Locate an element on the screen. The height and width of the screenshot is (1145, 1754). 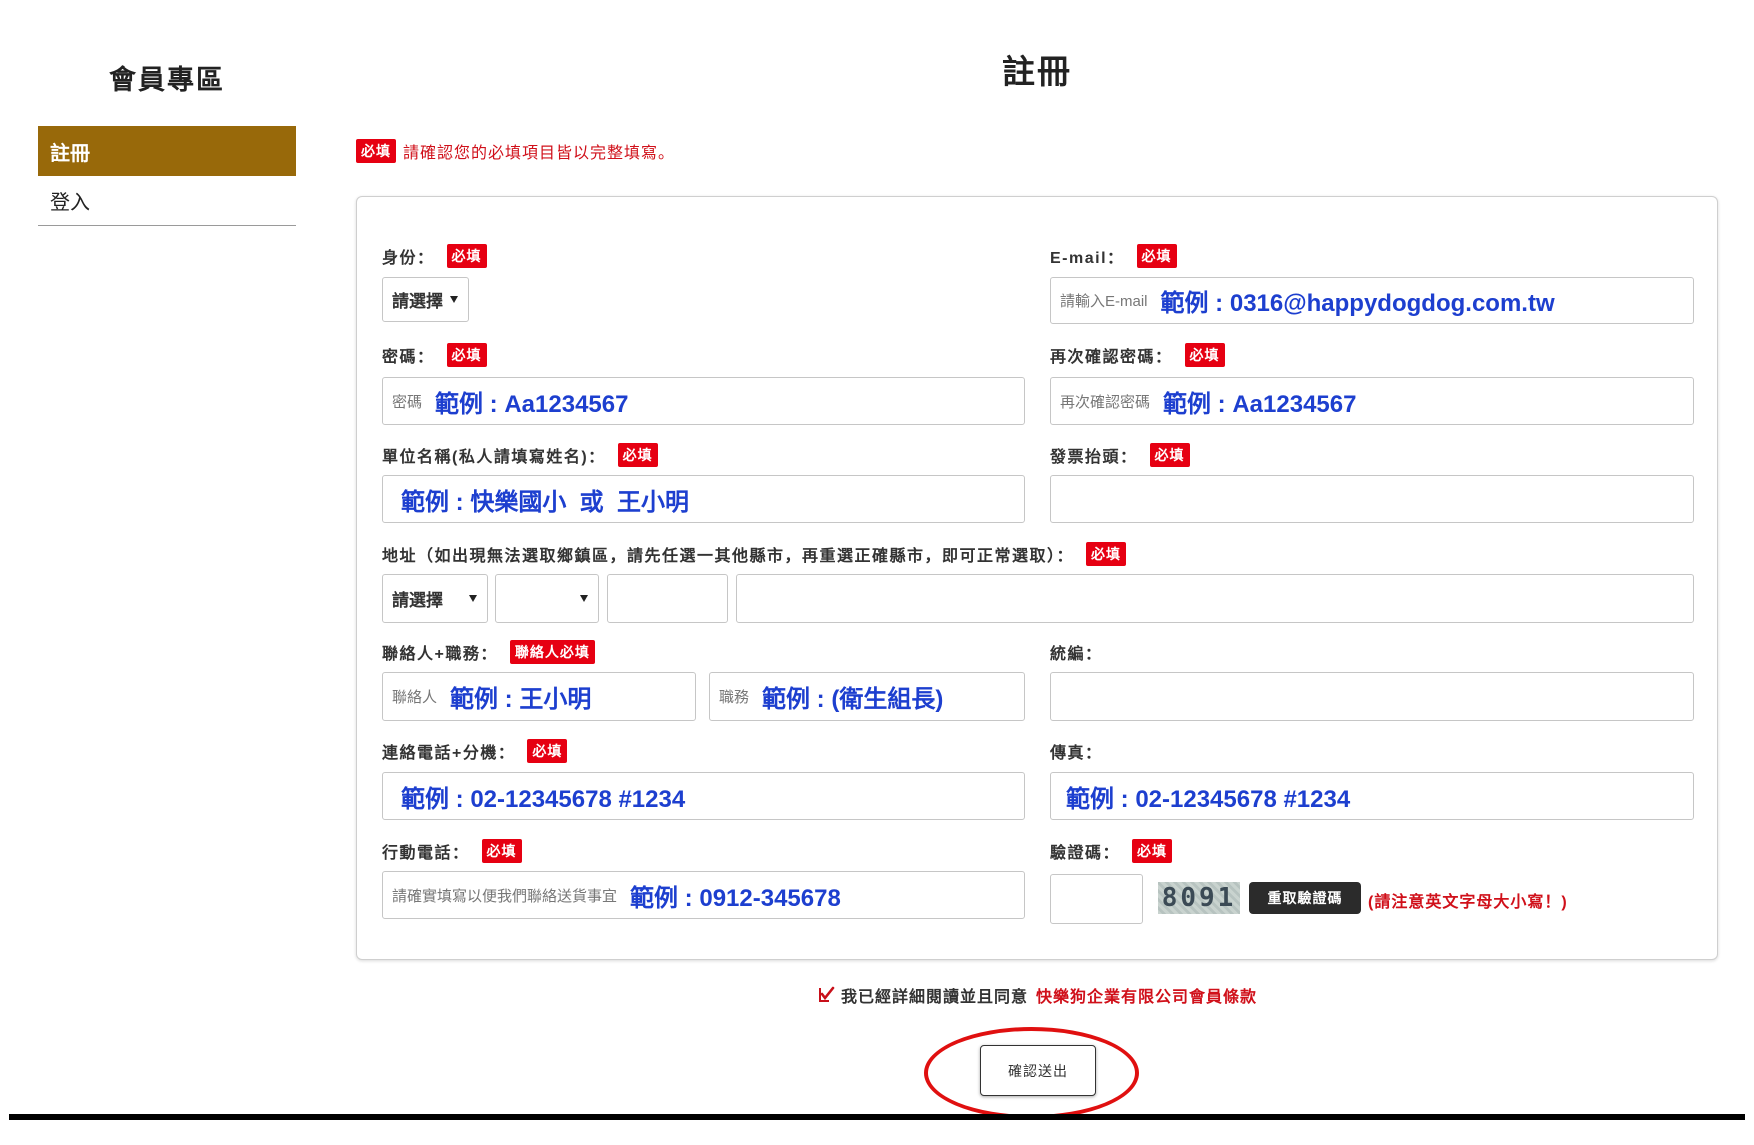
captcha-label: 驗證碼： 必填 is located at coordinates (1111, 851).